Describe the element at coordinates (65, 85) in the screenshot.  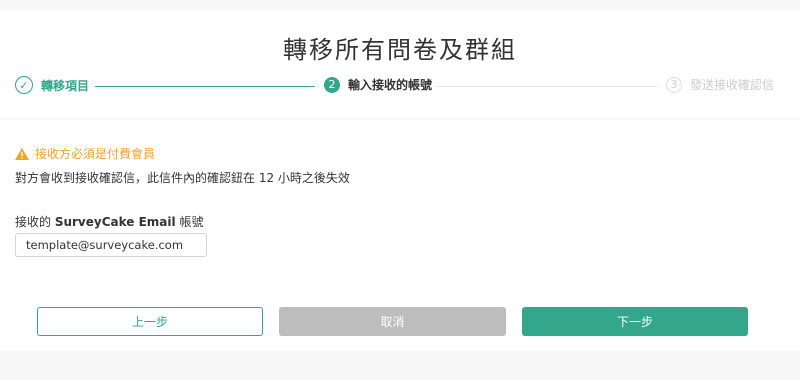
I see `step-label: 轉移項目` at that location.